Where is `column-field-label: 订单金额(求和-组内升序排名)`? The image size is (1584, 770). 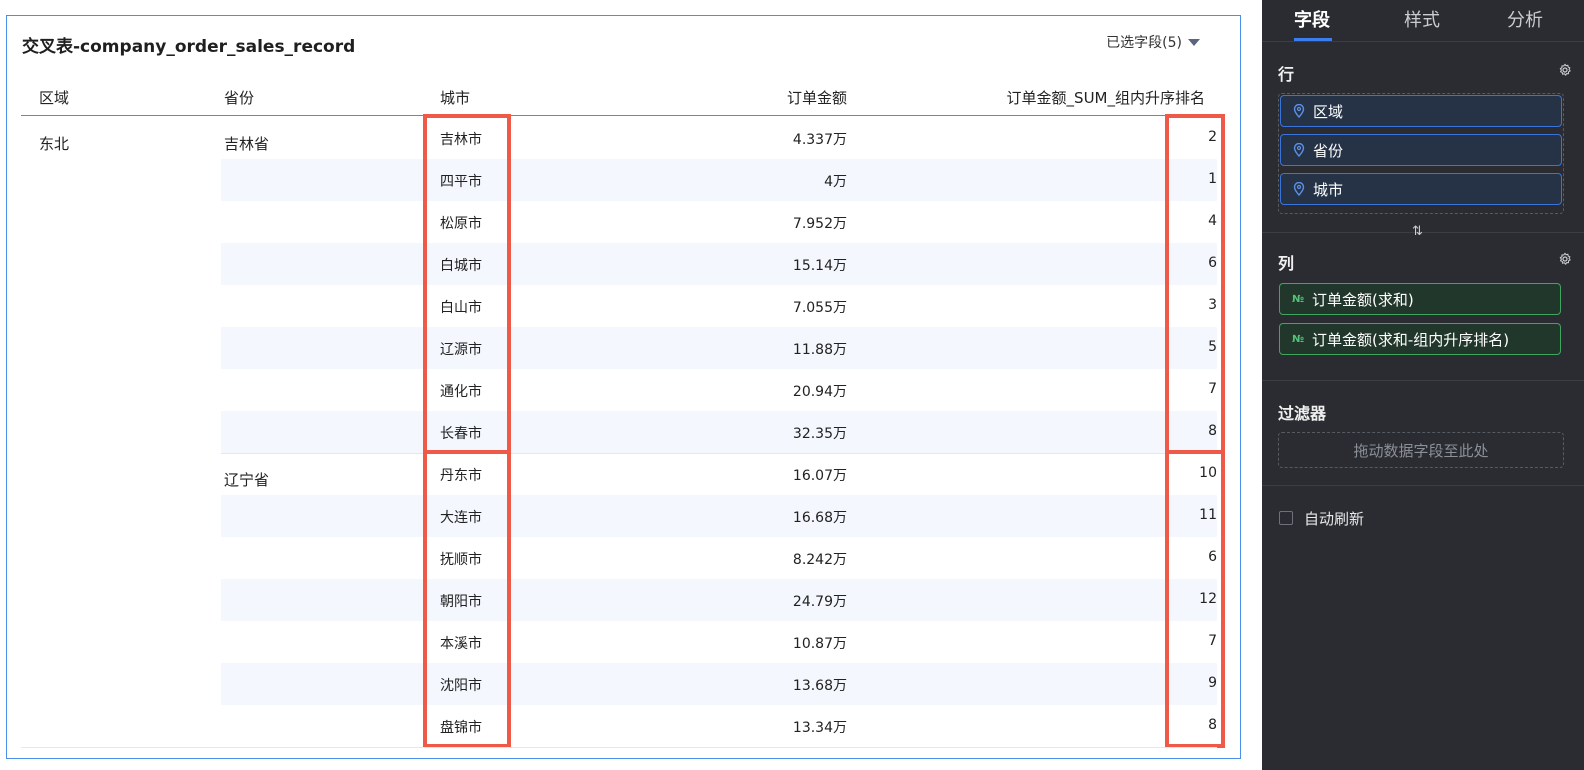 column-field-label: 订单金额(求和-组内升序排名) is located at coordinates (1411, 339).